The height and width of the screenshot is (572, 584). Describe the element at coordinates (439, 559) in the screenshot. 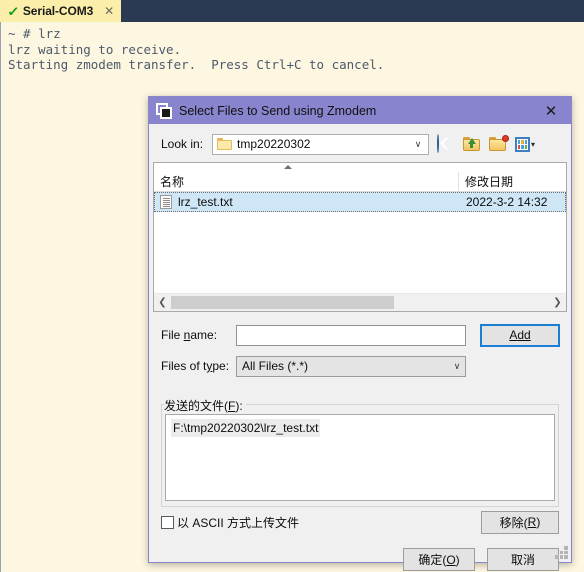

I see `ok-button: 确定(O)` at that location.